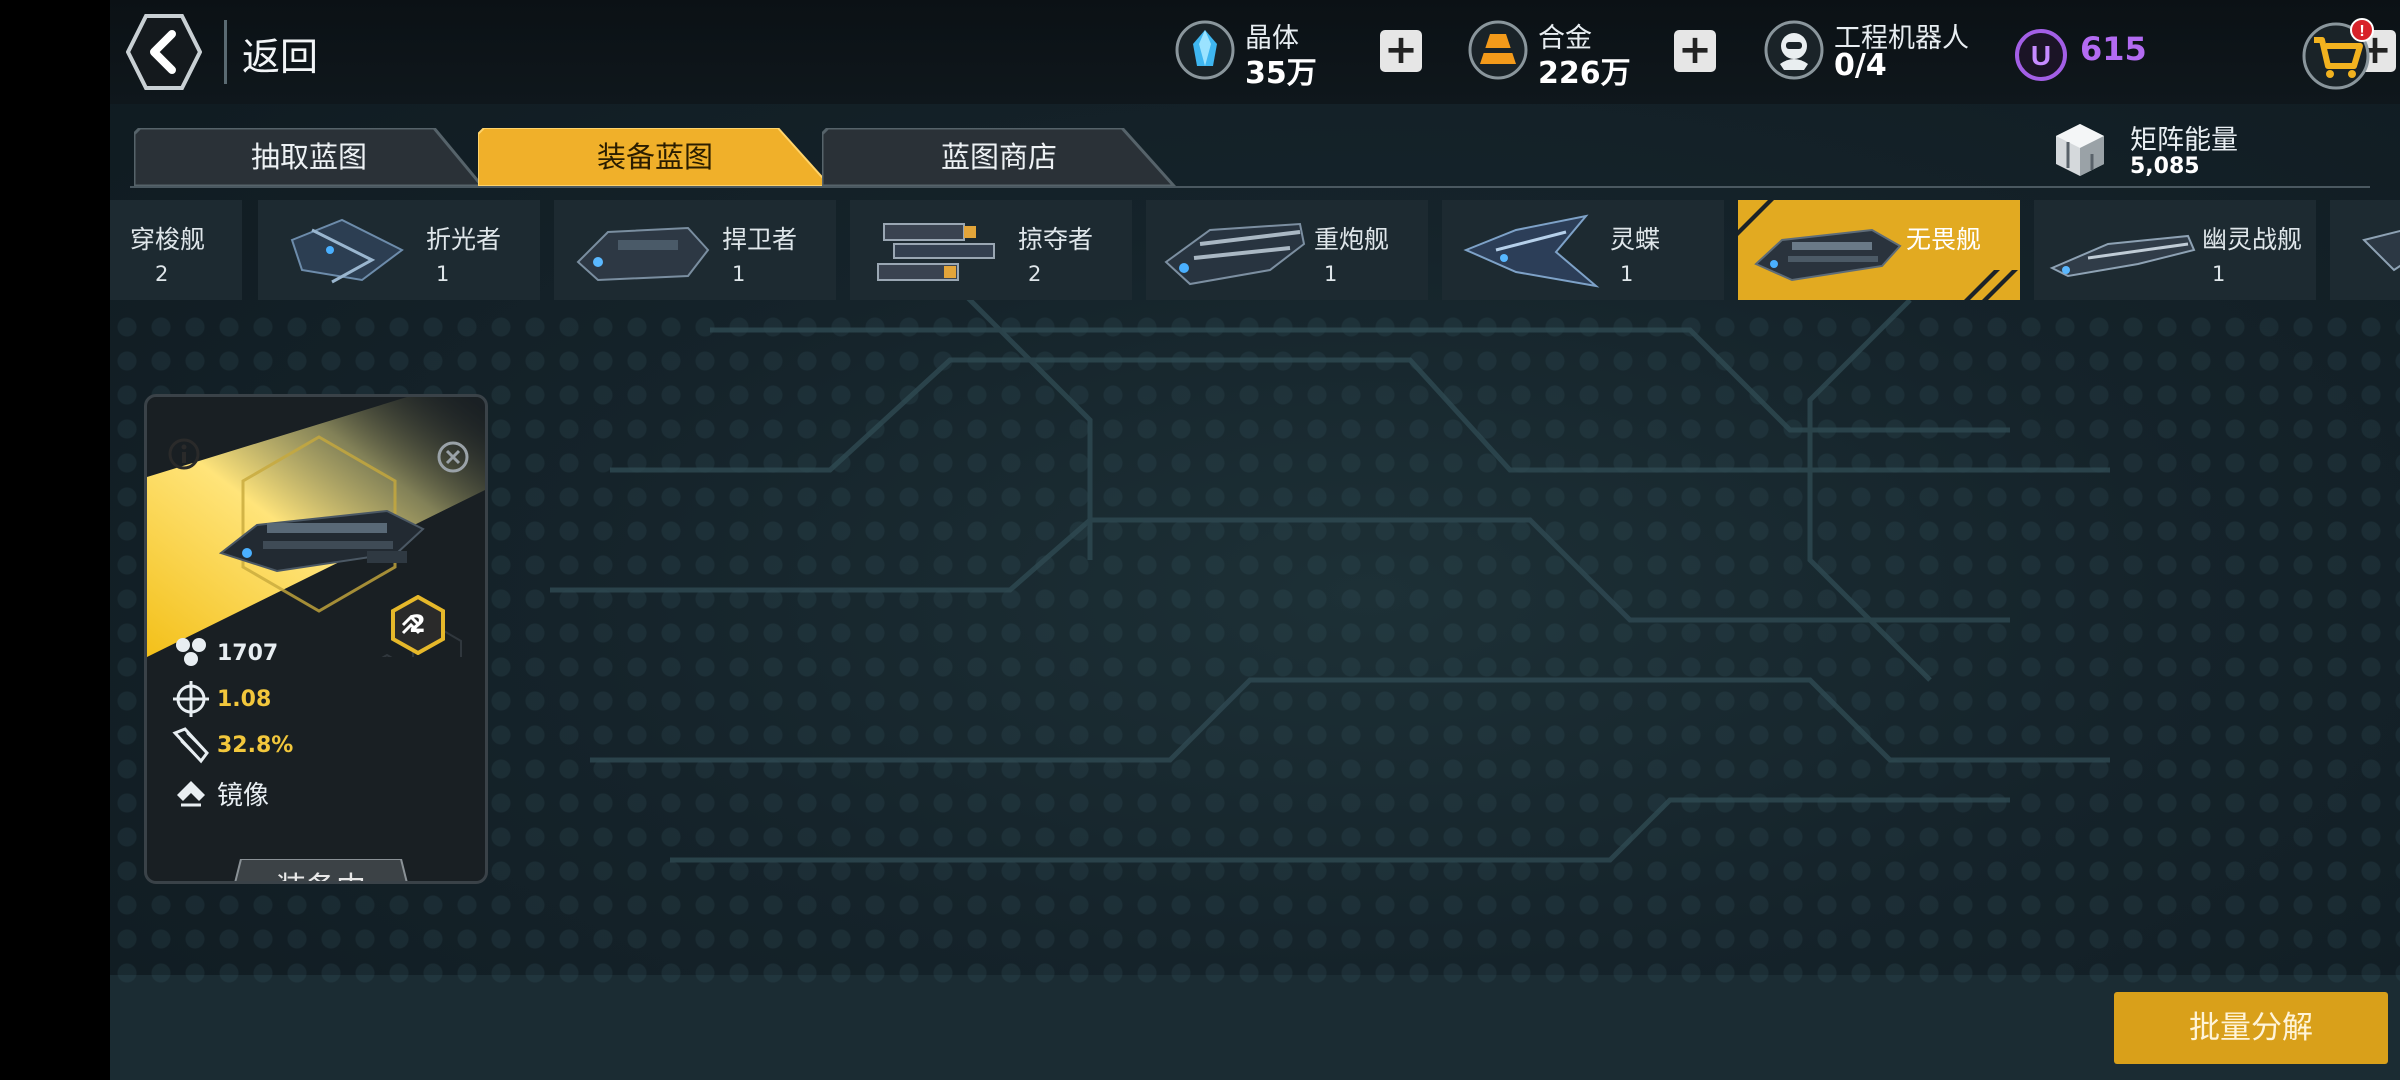  I want to click on alloy-value: 226万, so click(1584, 73).